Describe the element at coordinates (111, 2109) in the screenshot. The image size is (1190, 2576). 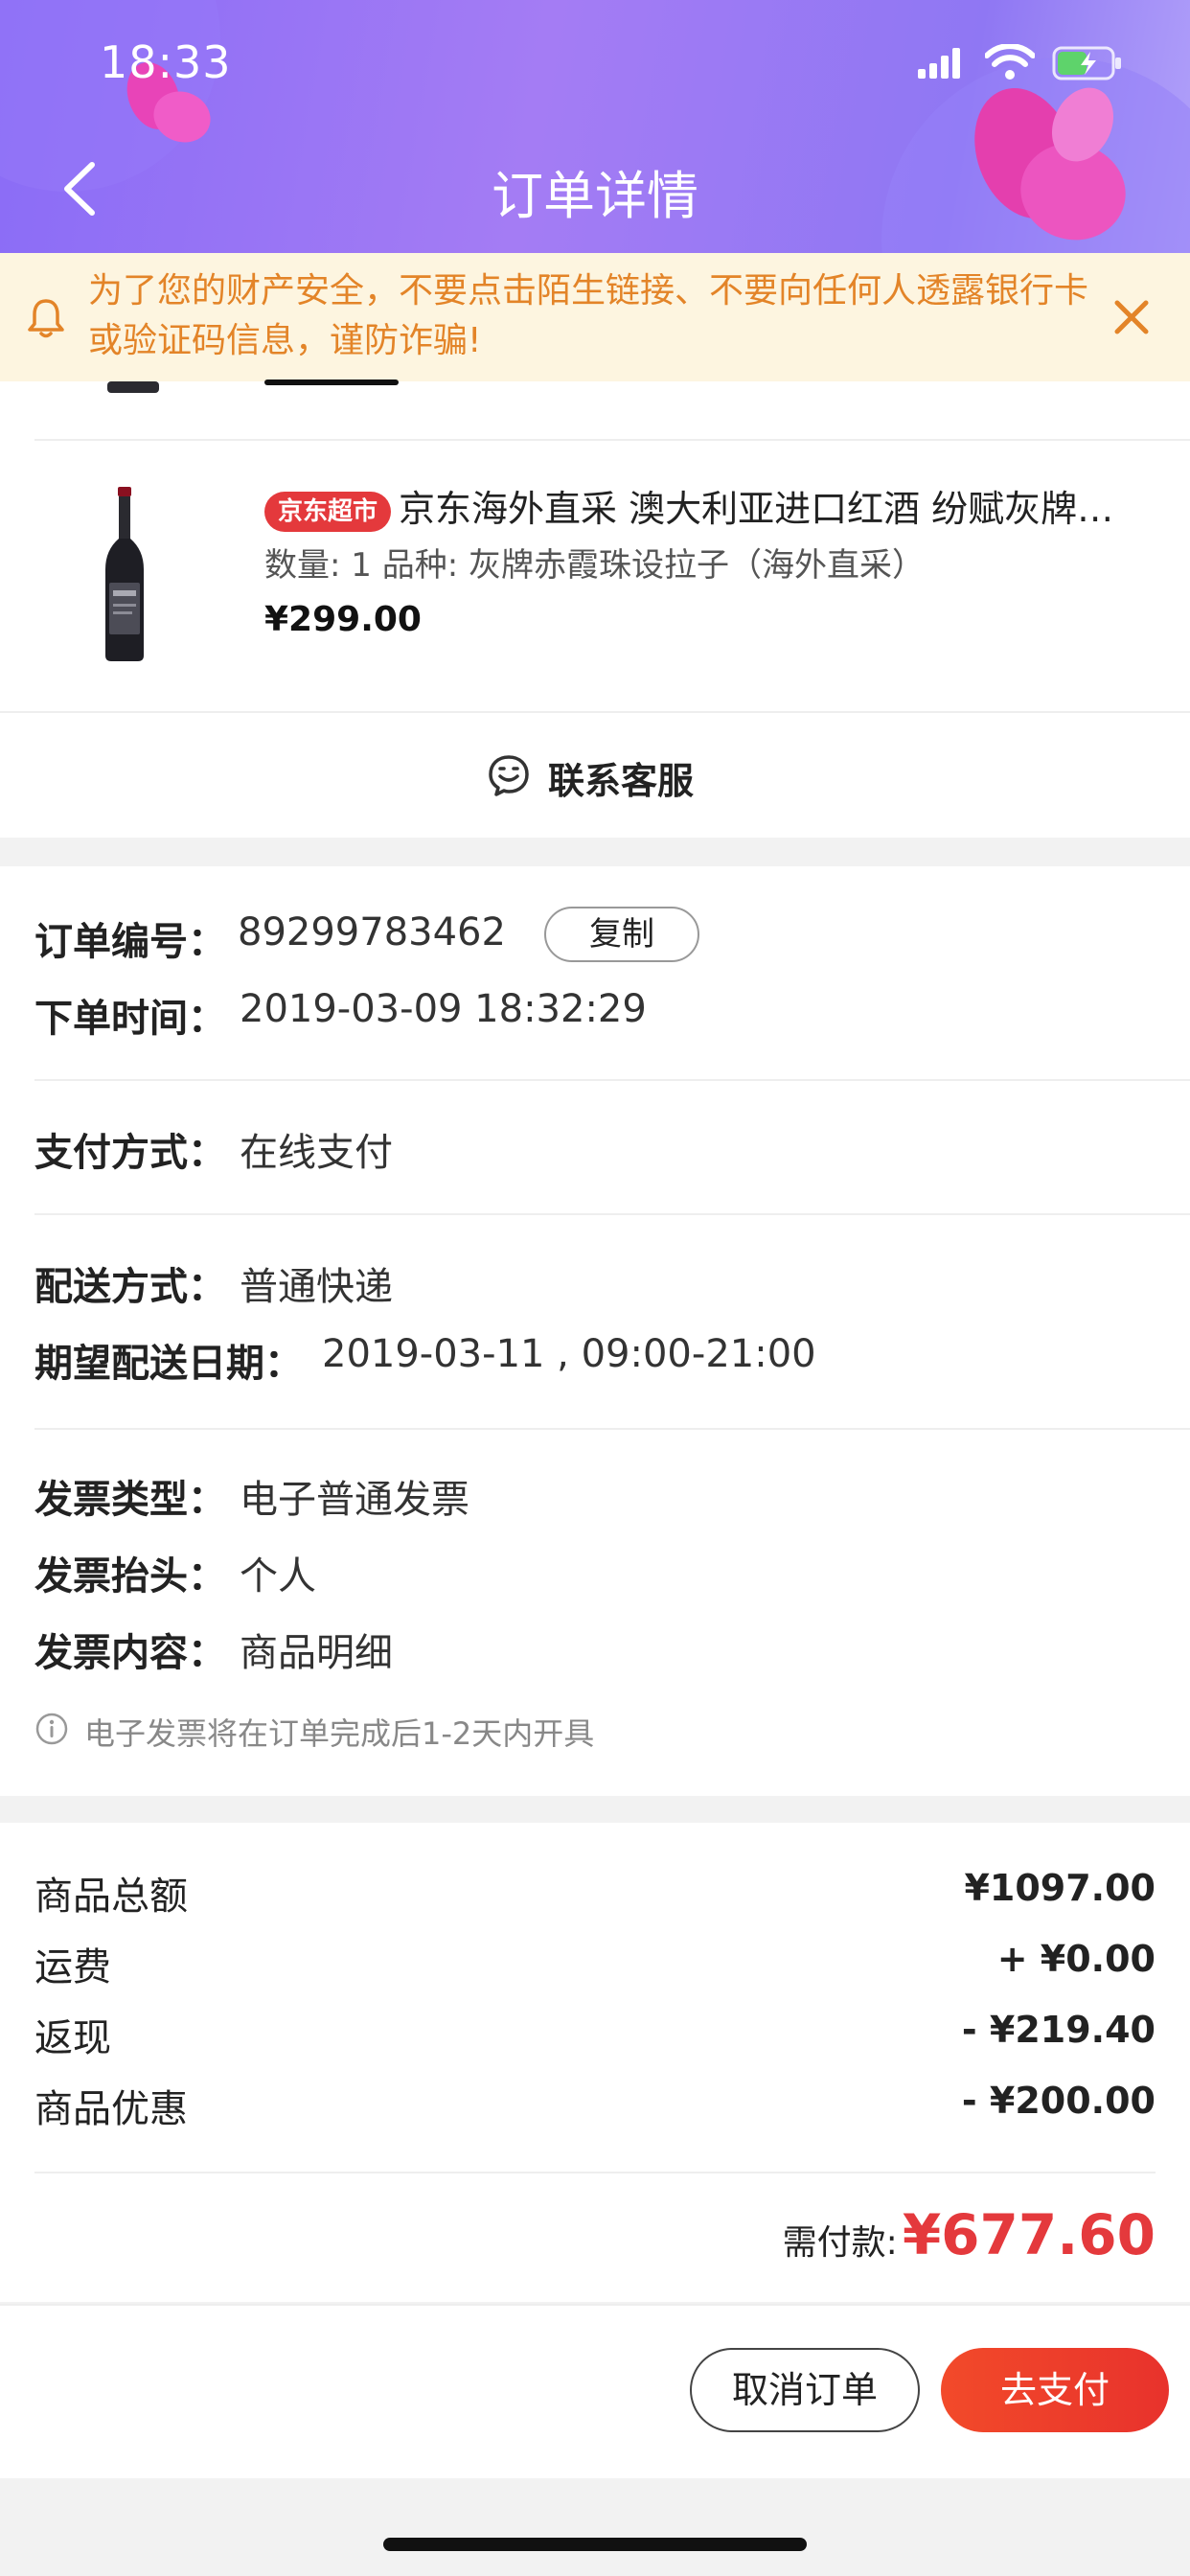
I see `discount-label: 商品优惠` at that location.